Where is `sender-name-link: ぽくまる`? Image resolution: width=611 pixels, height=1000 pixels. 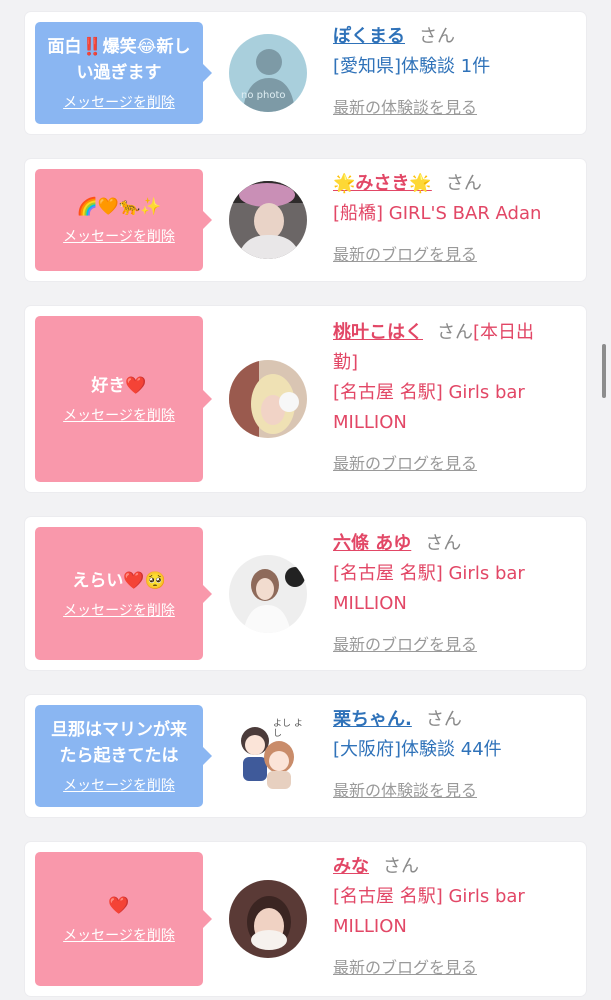 sender-name-link: ぽくまる is located at coordinates (369, 36).